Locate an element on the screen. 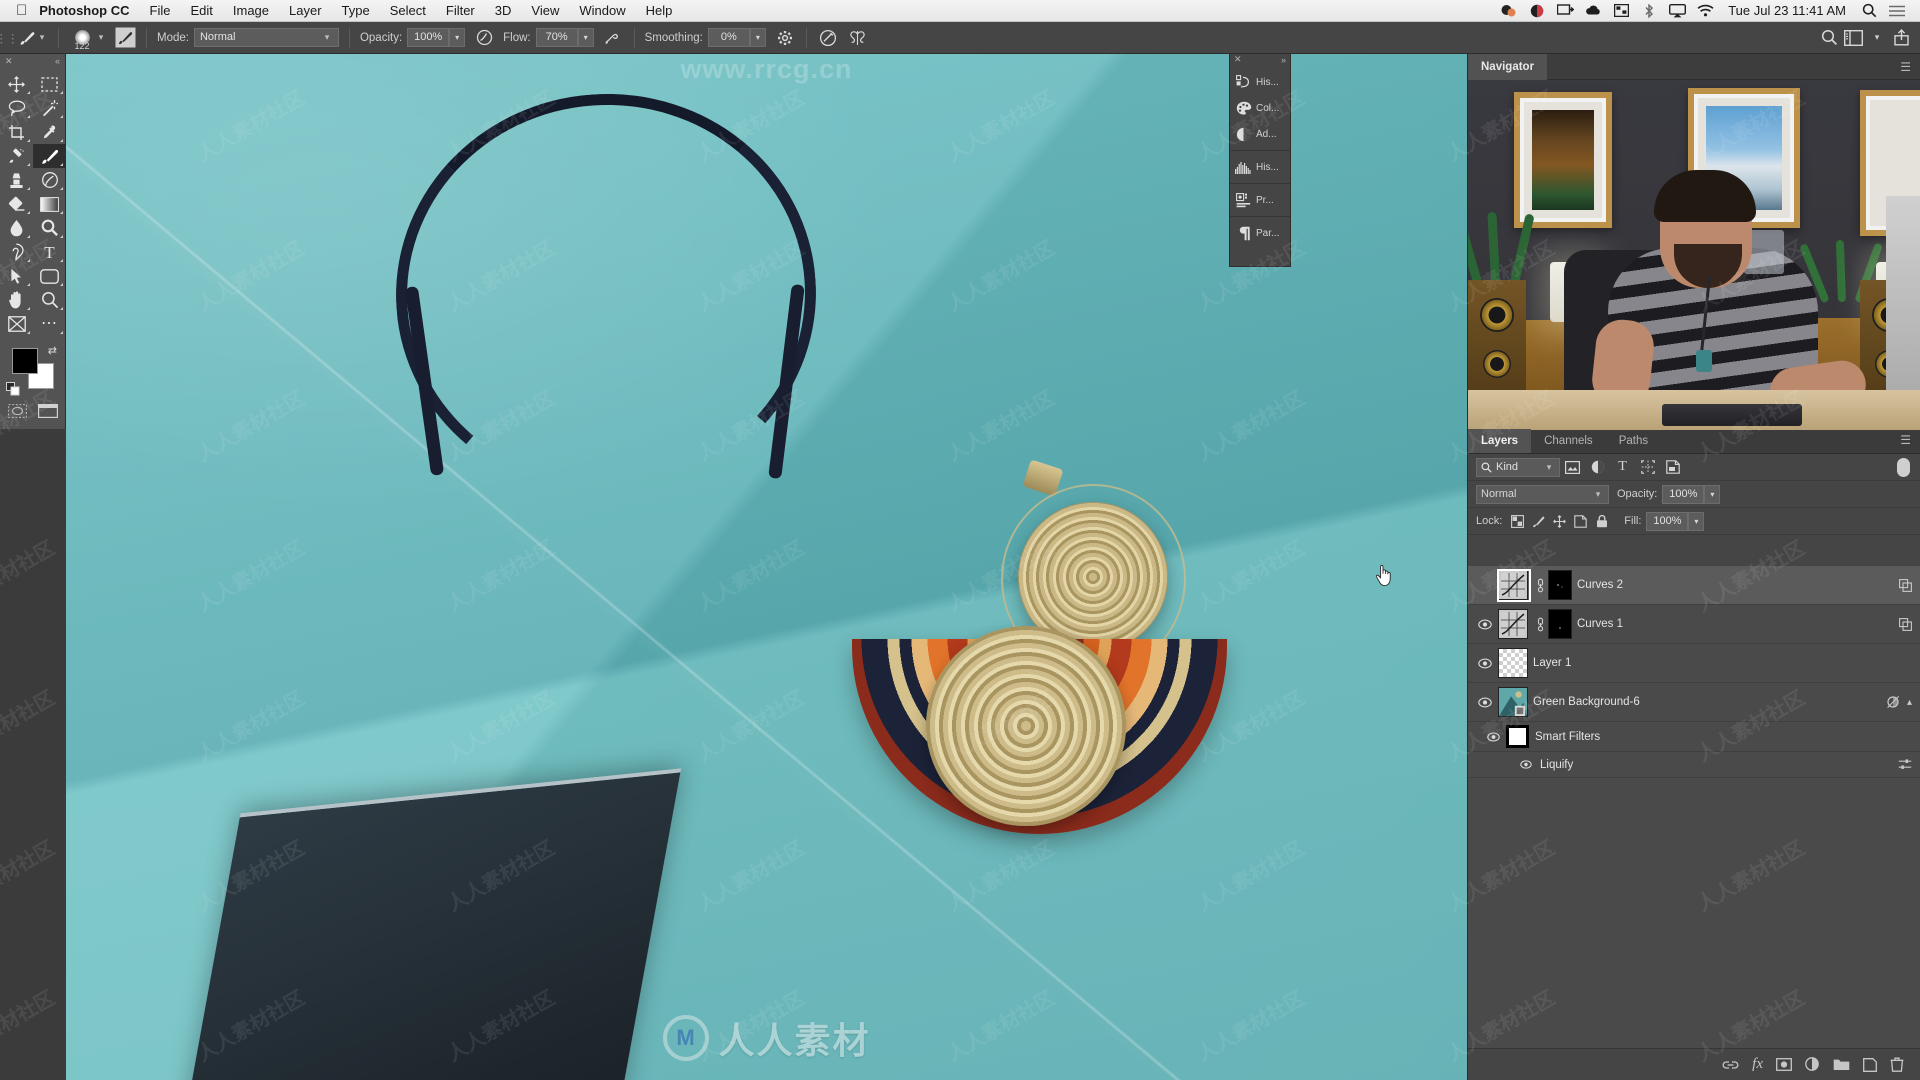  chevron-up-icon: ▴ is located at coordinates (1909, 702).